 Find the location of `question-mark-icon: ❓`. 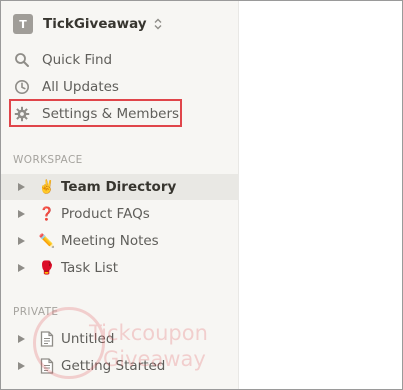

question-mark-icon: ❓ is located at coordinates (47, 214).